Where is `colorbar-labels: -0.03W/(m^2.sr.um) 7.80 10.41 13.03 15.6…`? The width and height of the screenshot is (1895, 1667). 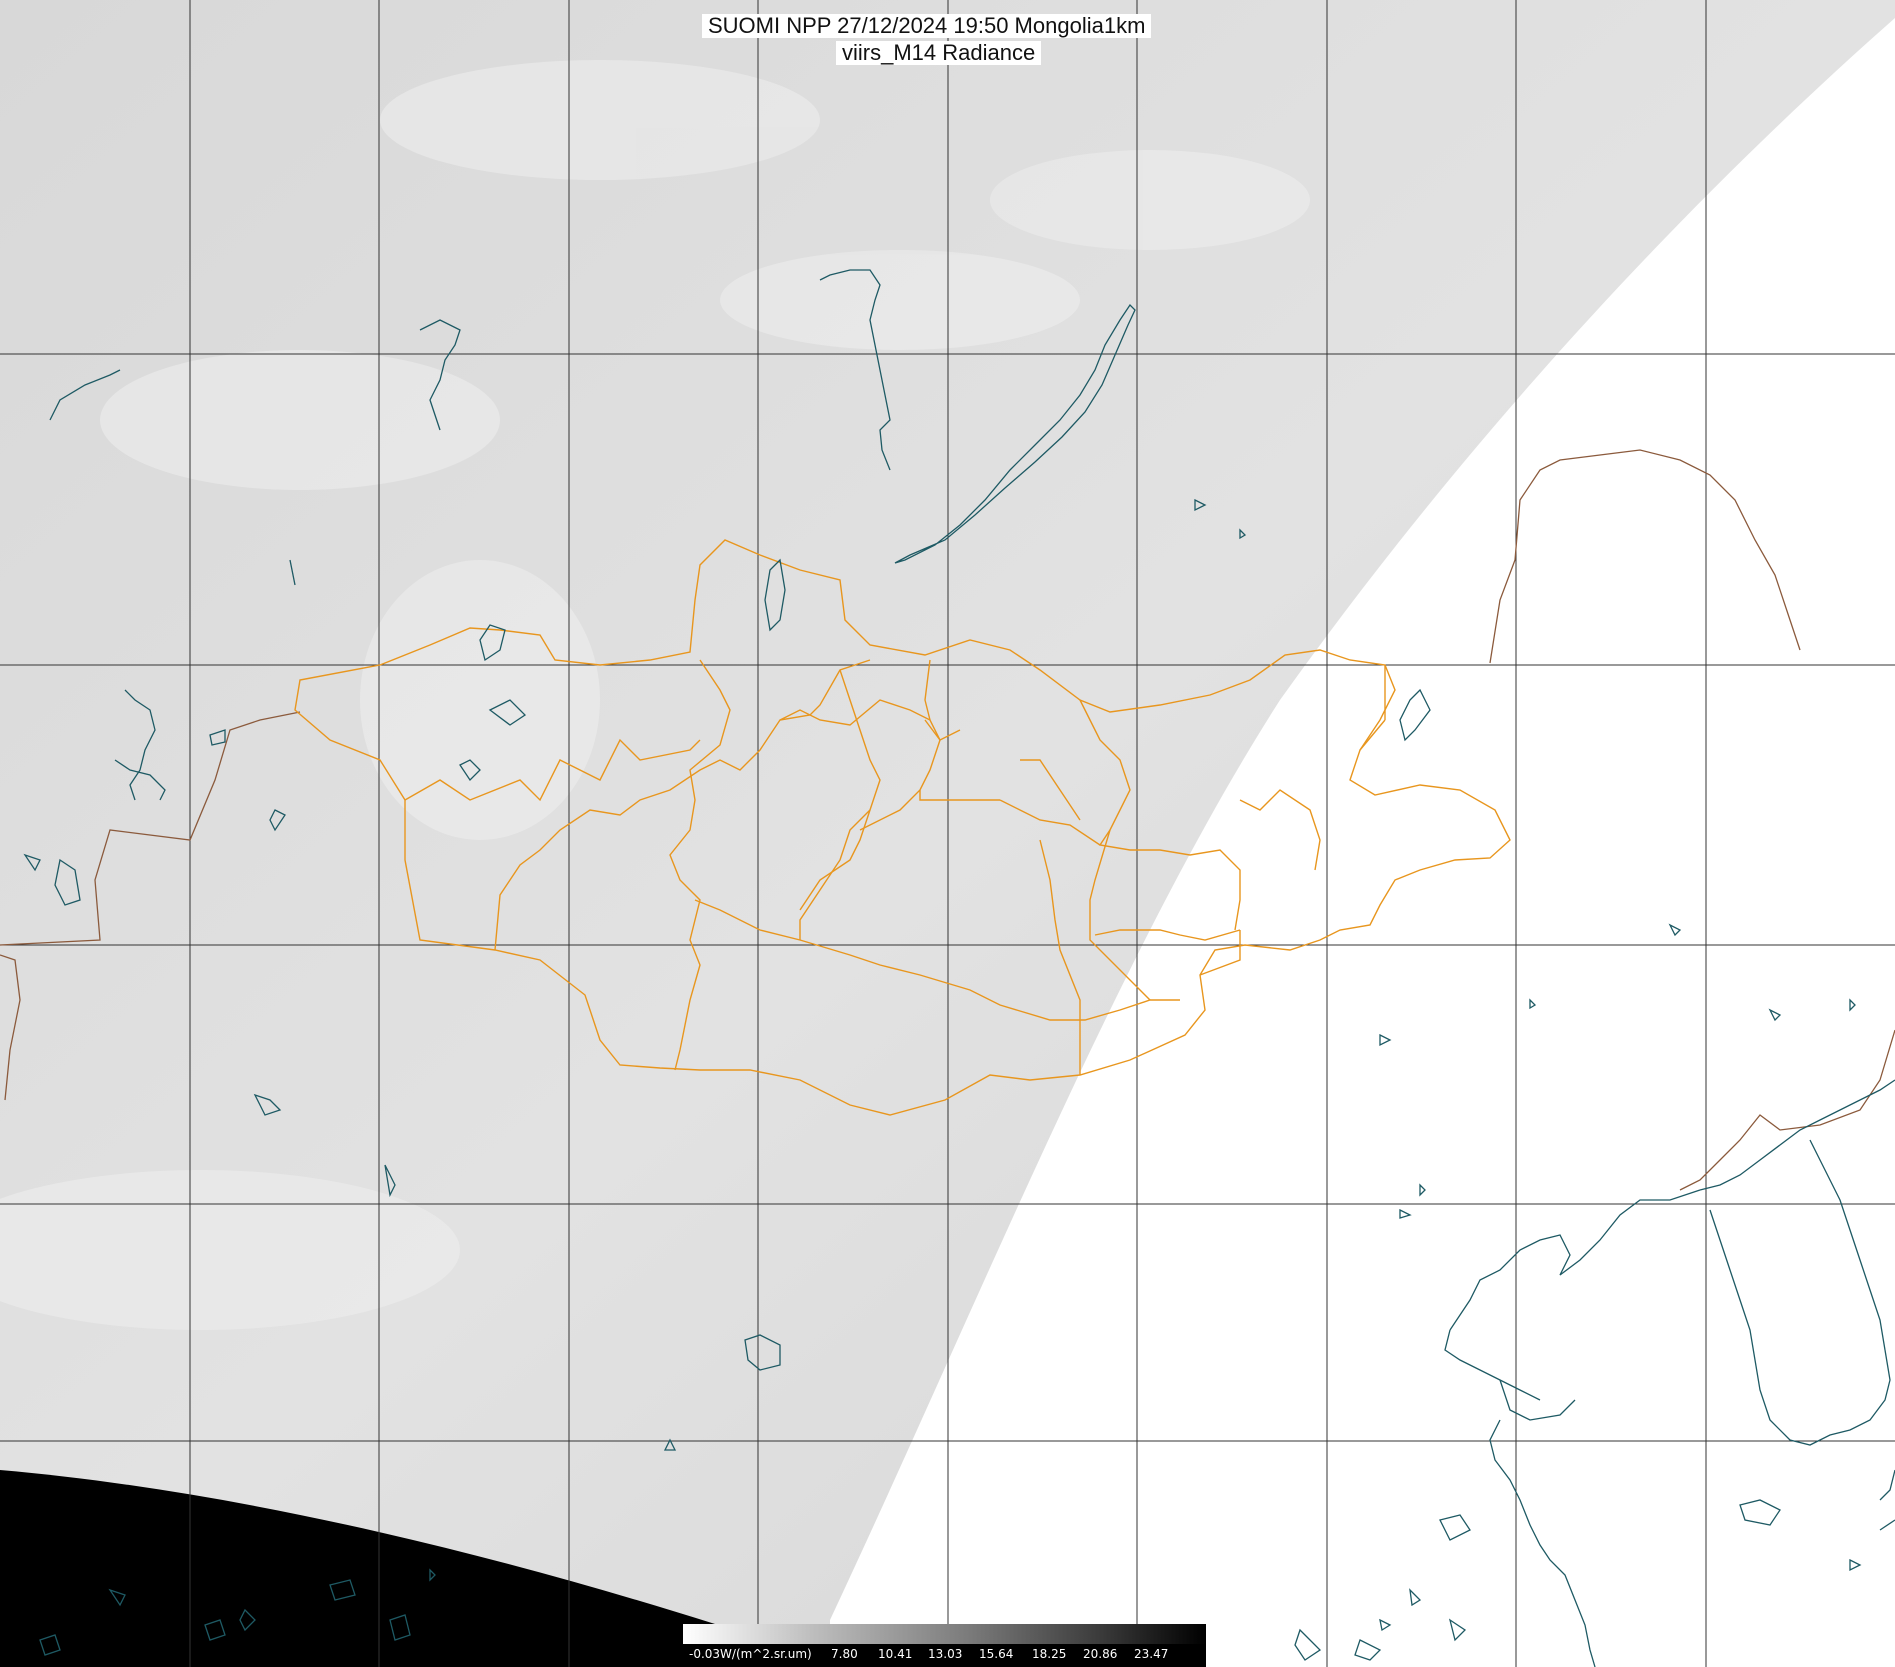
colorbar-labels: -0.03W/(m^2.sr.um) 7.80 10.41 13.03 15.6… is located at coordinates (944, 1655).